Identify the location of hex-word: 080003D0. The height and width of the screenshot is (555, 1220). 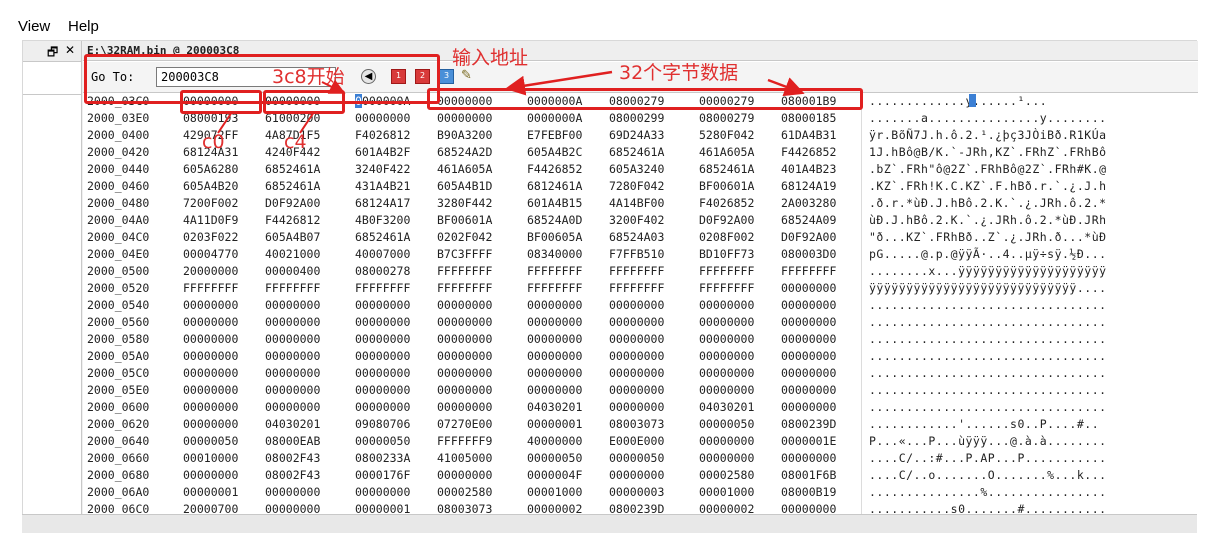
(808, 254).